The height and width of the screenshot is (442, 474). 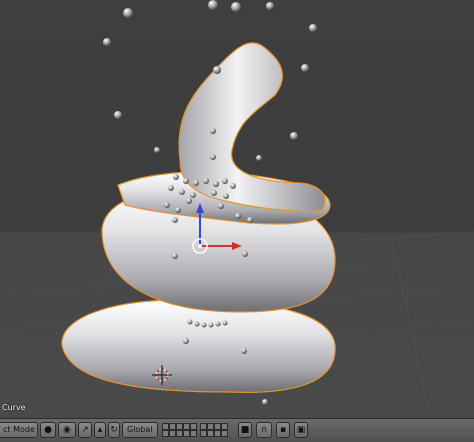 I want to click on magnet-icon: ∩, so click(x=264, y=430).